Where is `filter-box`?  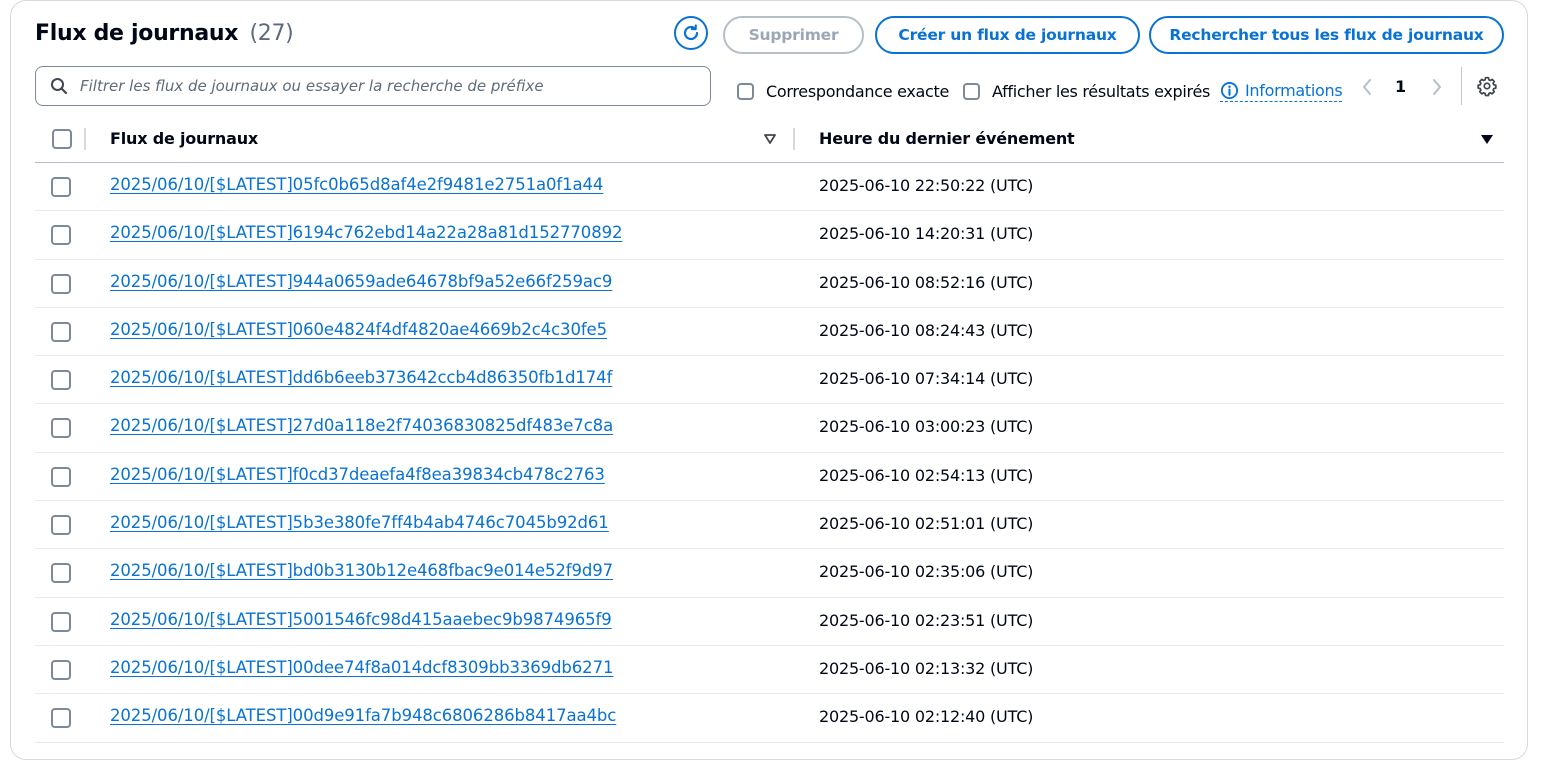 filter-box is located at coordinates (373, 86).